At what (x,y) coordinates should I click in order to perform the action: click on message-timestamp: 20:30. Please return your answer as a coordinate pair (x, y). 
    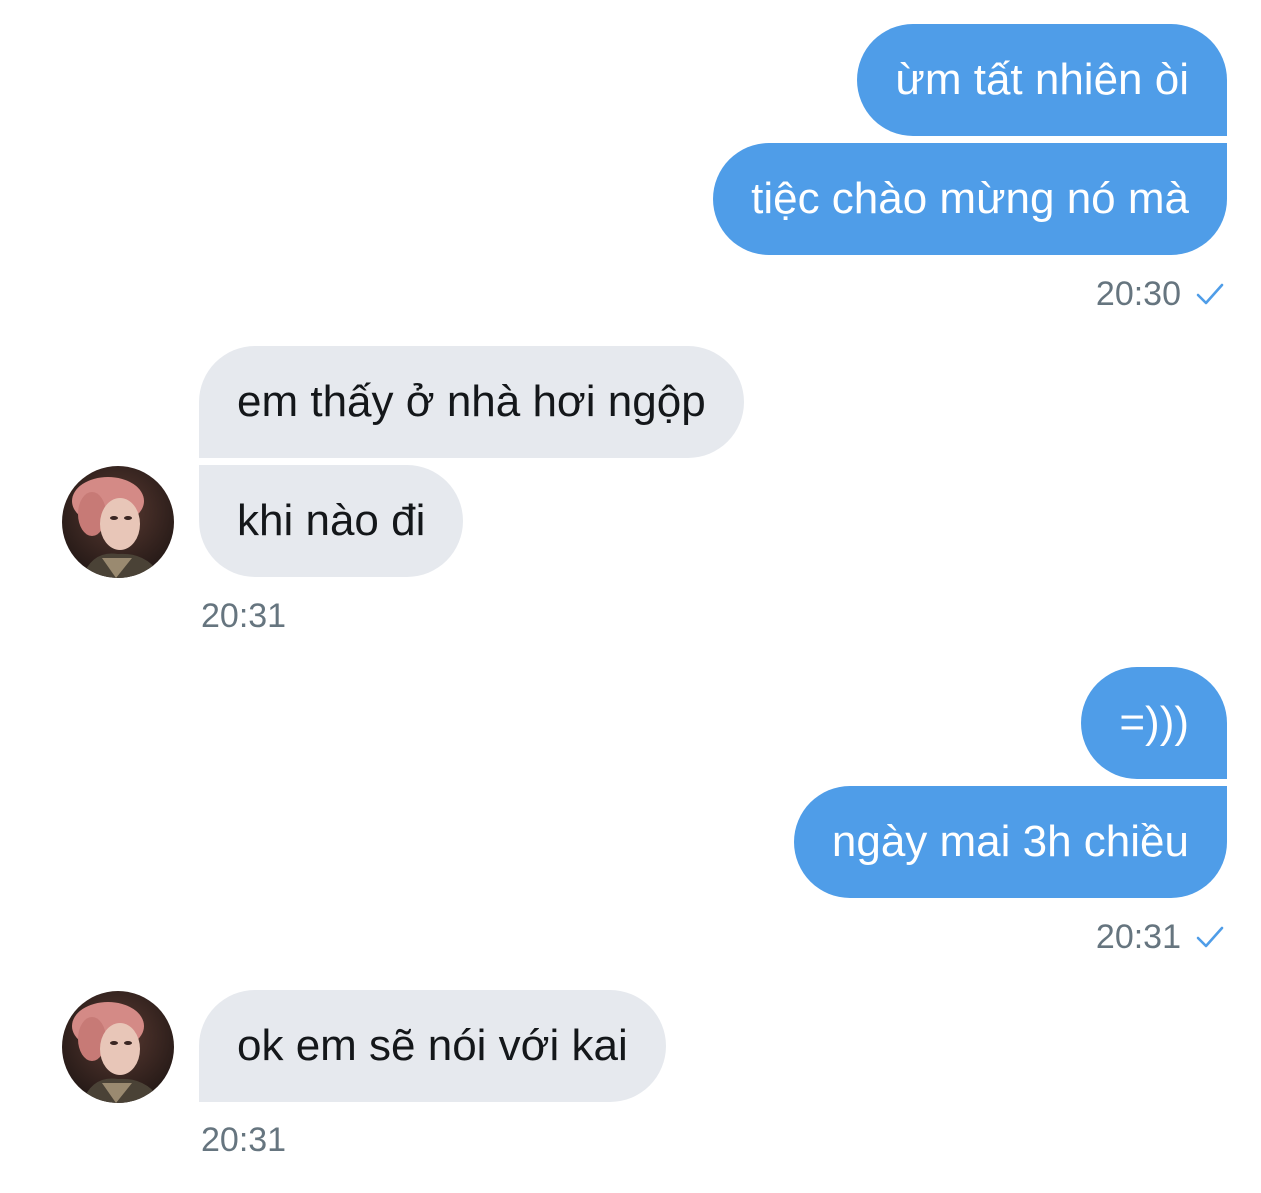
    Looking at the image, I should click on (1160, 294).